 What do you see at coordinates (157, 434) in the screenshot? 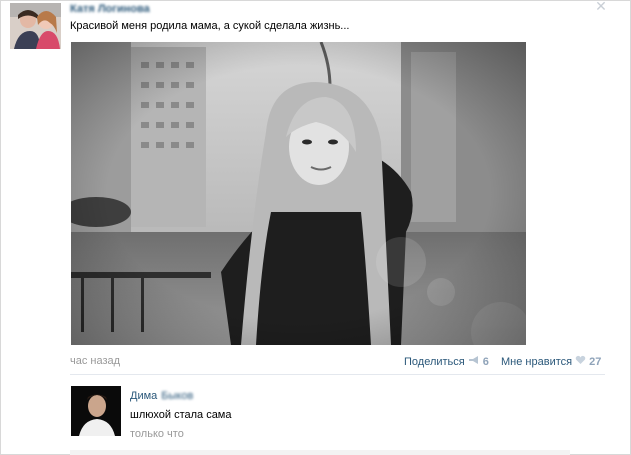
I see `comment-time: только что` at bounding box center [157, 434].